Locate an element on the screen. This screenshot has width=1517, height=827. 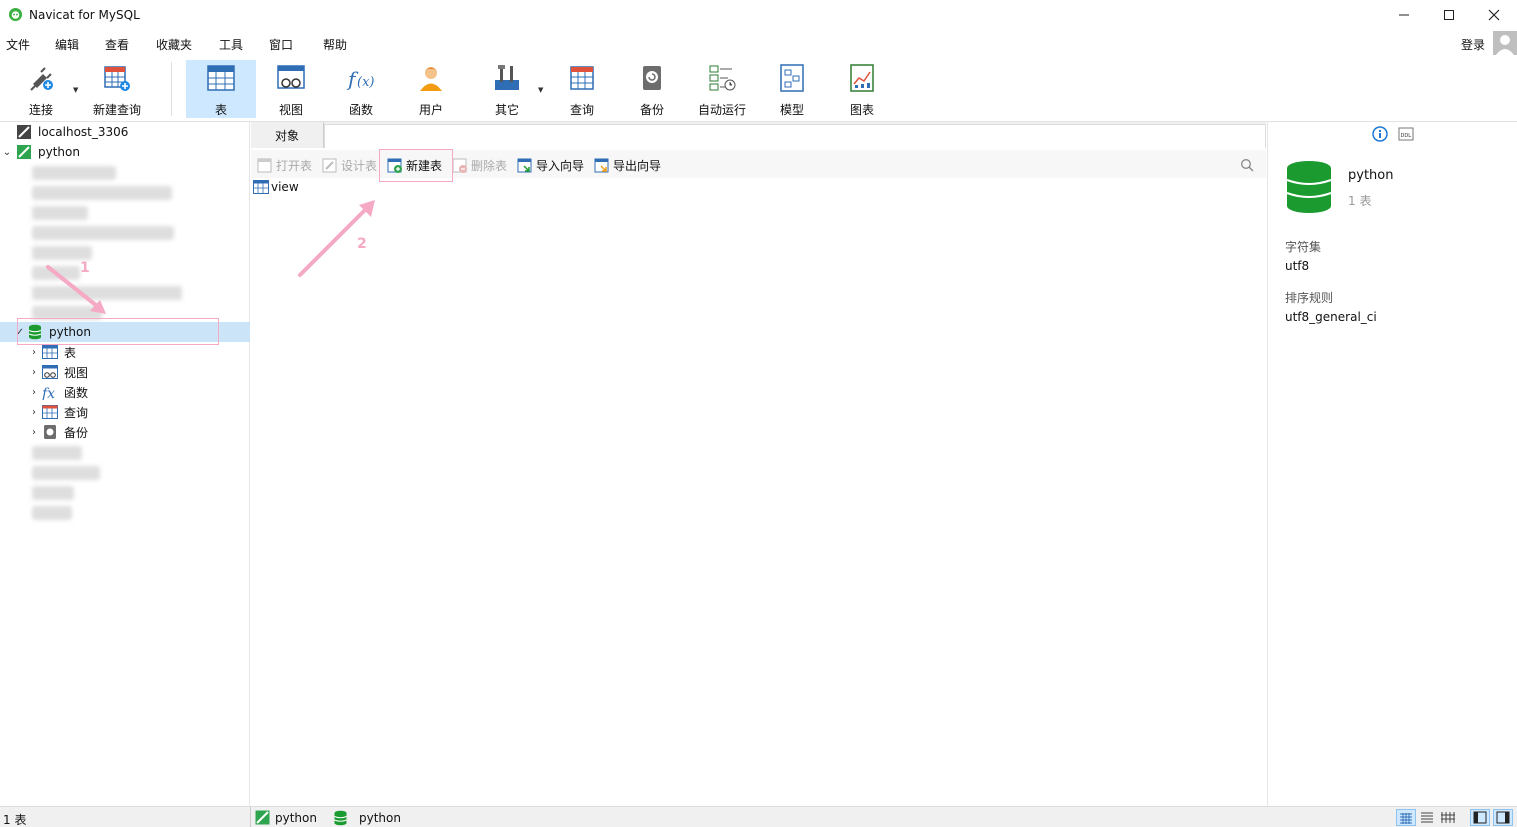
svg-text: (x) is located at coordinates (365, 82).